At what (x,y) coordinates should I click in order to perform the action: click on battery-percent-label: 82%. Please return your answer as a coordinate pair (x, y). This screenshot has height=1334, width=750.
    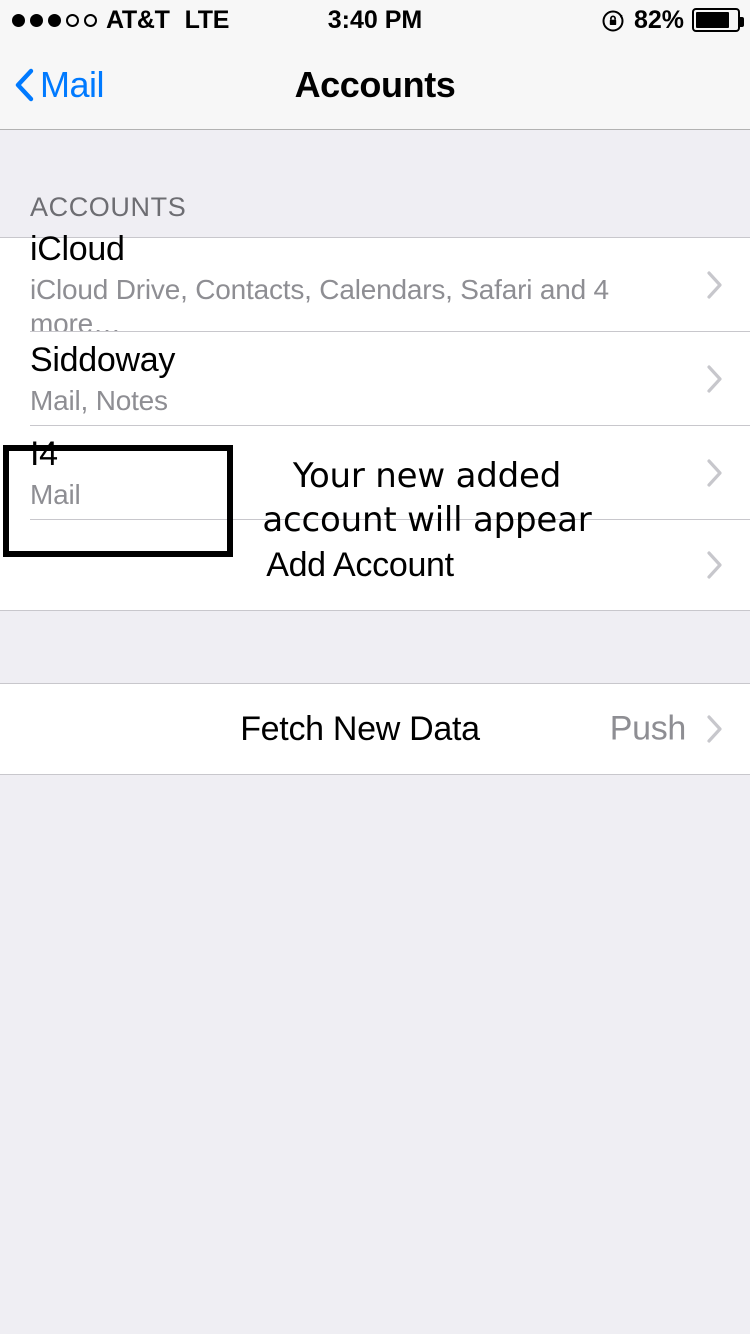
    Looking at the image, I should click on (658, 19).